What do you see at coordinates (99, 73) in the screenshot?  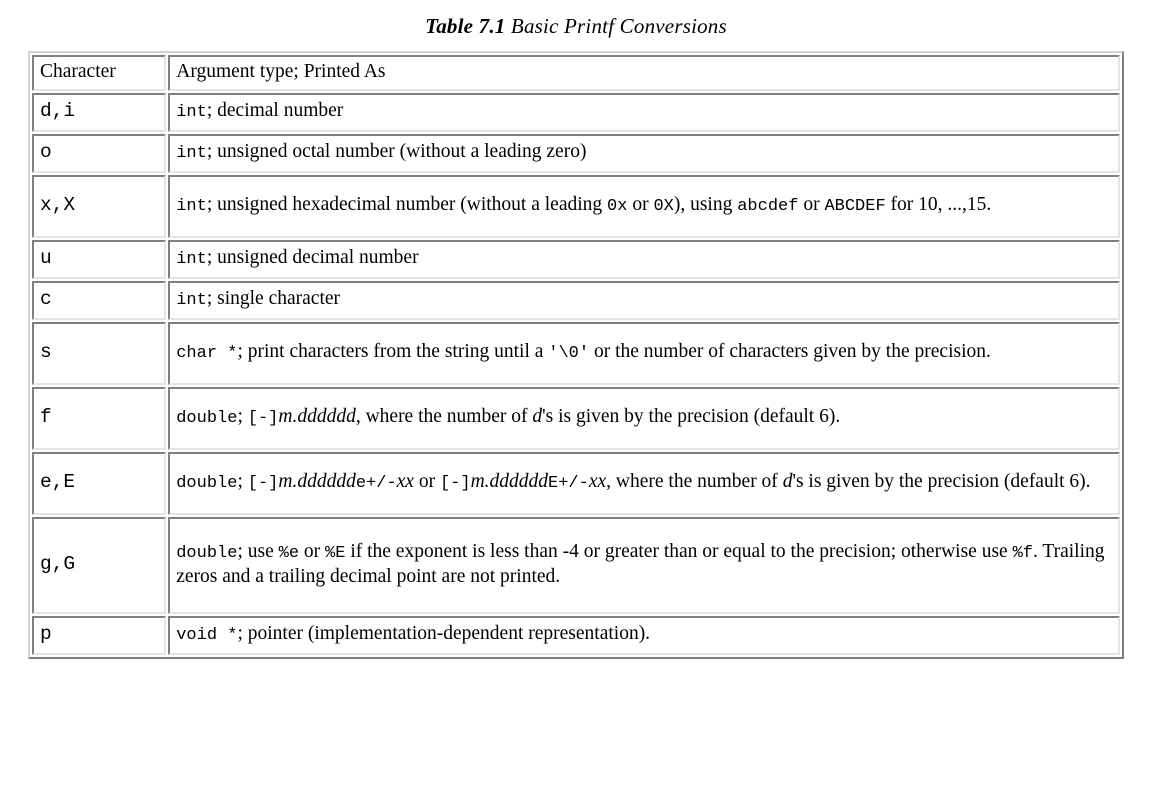 I see `column-header-character: Character` at bounding box center [99, 73].